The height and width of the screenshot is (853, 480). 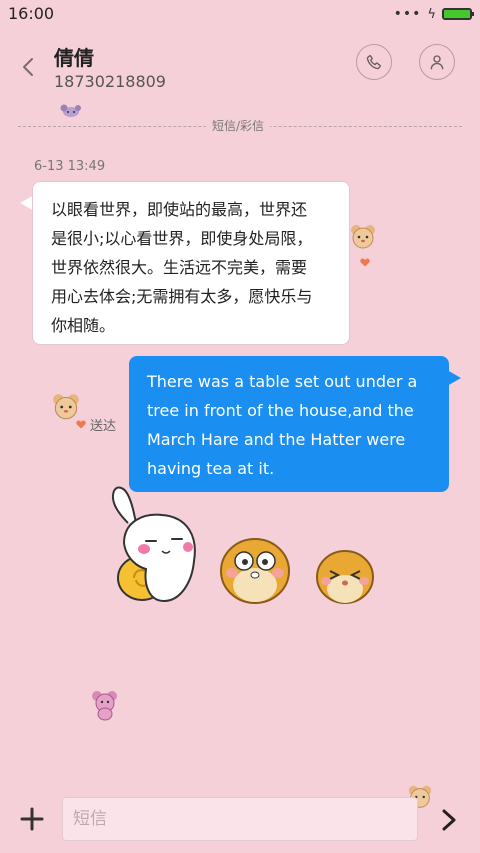 What do you see at coordinates (280, 410) in the screenshot?
I see `outgoing-message-line: tree in front of the house,and the` at bounding box center [280, 410].